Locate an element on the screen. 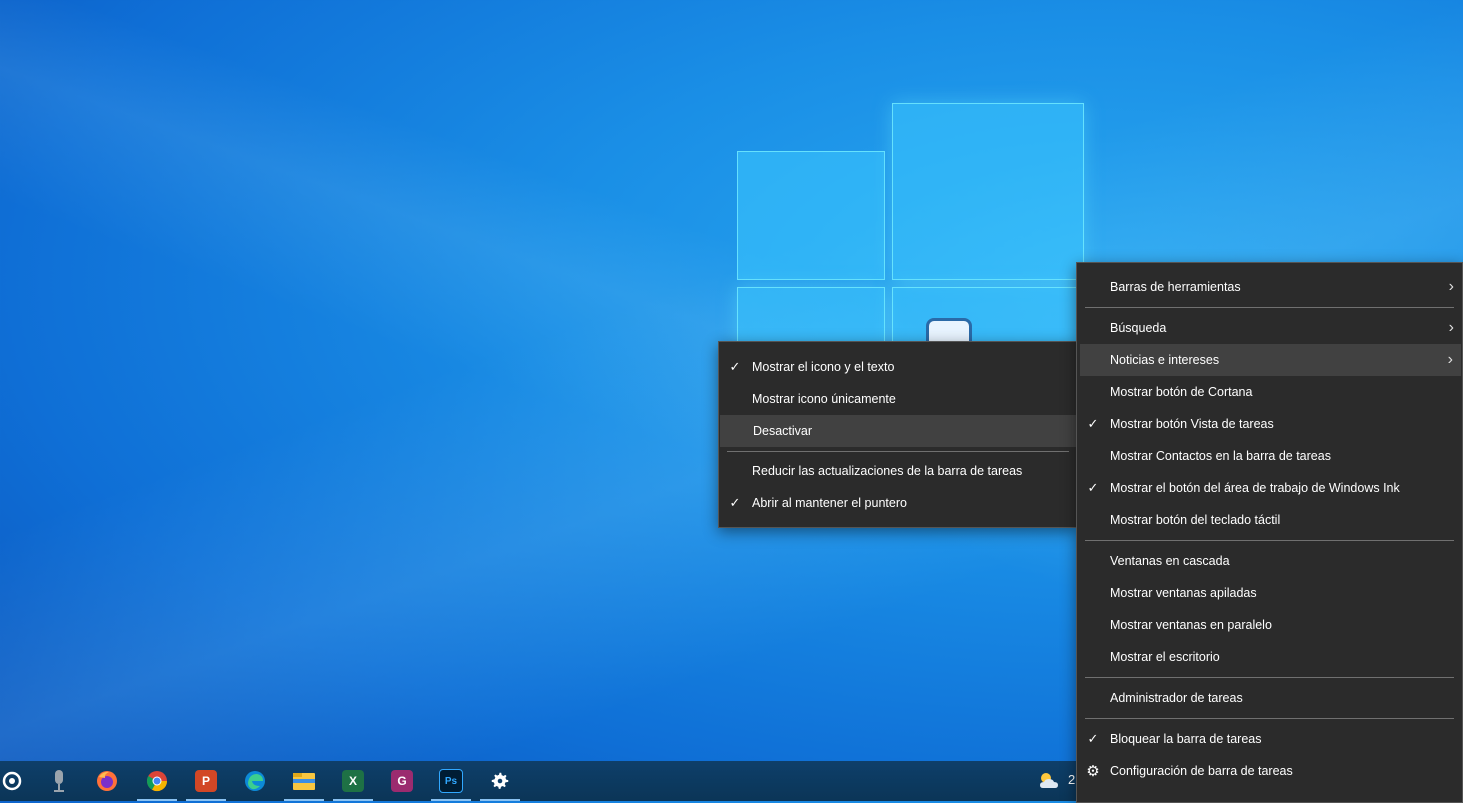 Image resolution: width=1463 pixels, height=803 pixels. windows-logo-wallpaper is located at coordinates (910, 226).